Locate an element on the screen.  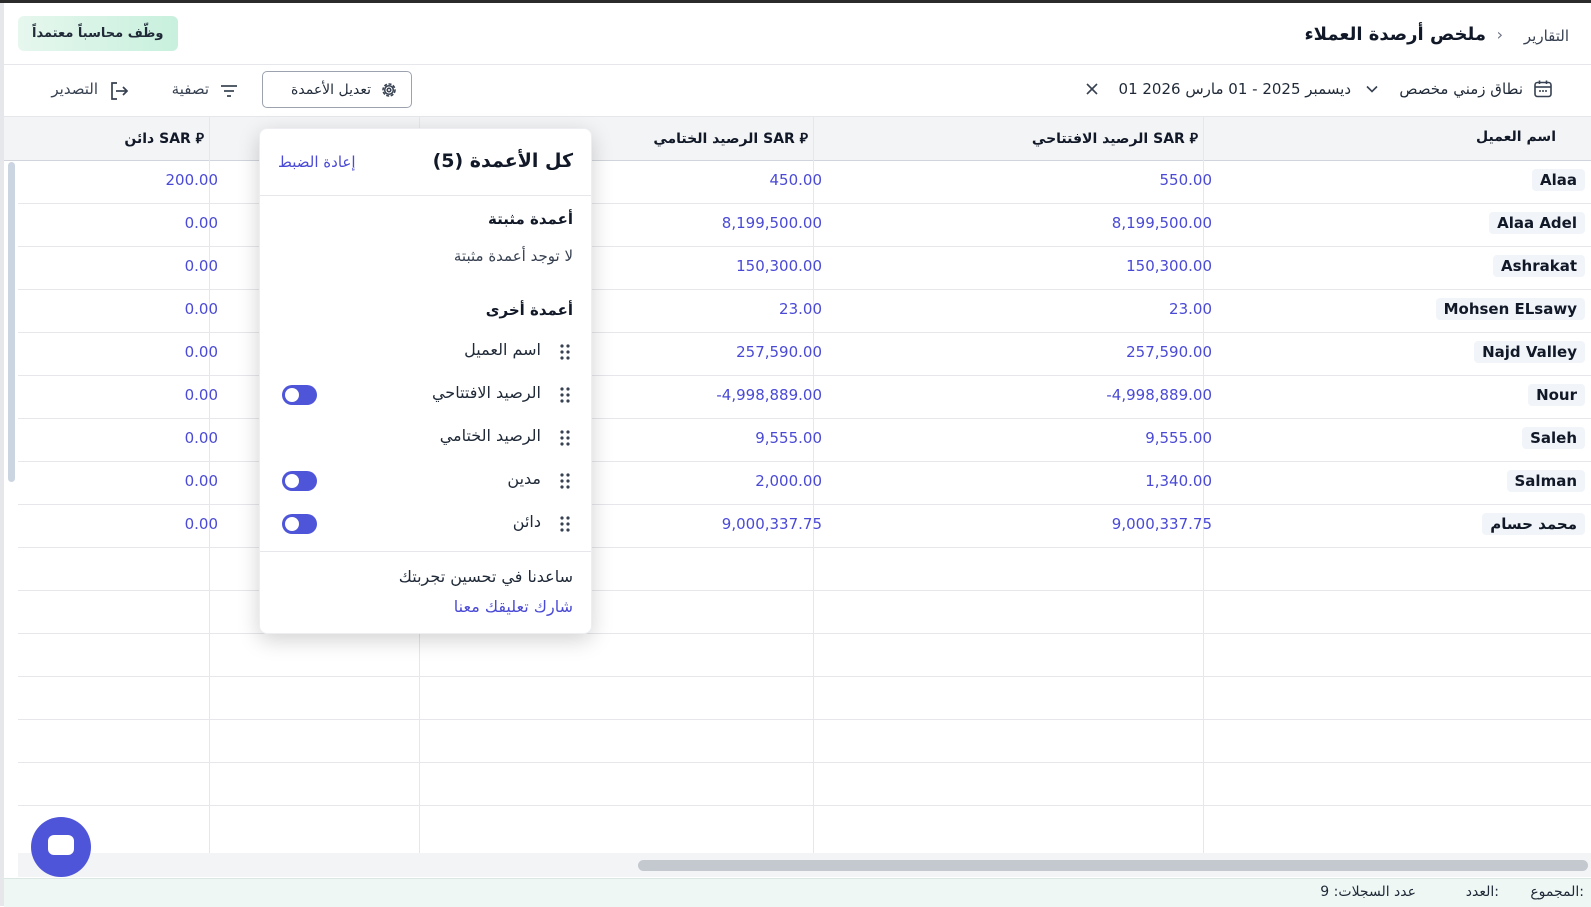
opening-balance-cell: 1,340.00 is located at coordinates (1178, 481).